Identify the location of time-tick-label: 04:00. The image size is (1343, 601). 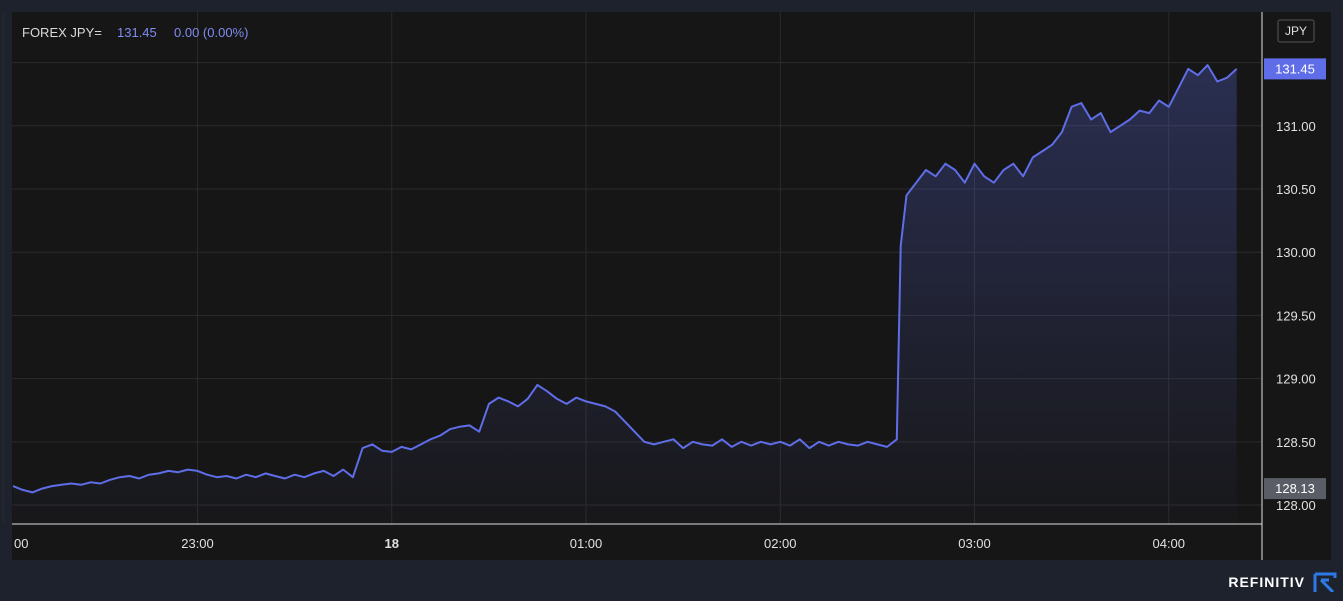
(1168, 543).